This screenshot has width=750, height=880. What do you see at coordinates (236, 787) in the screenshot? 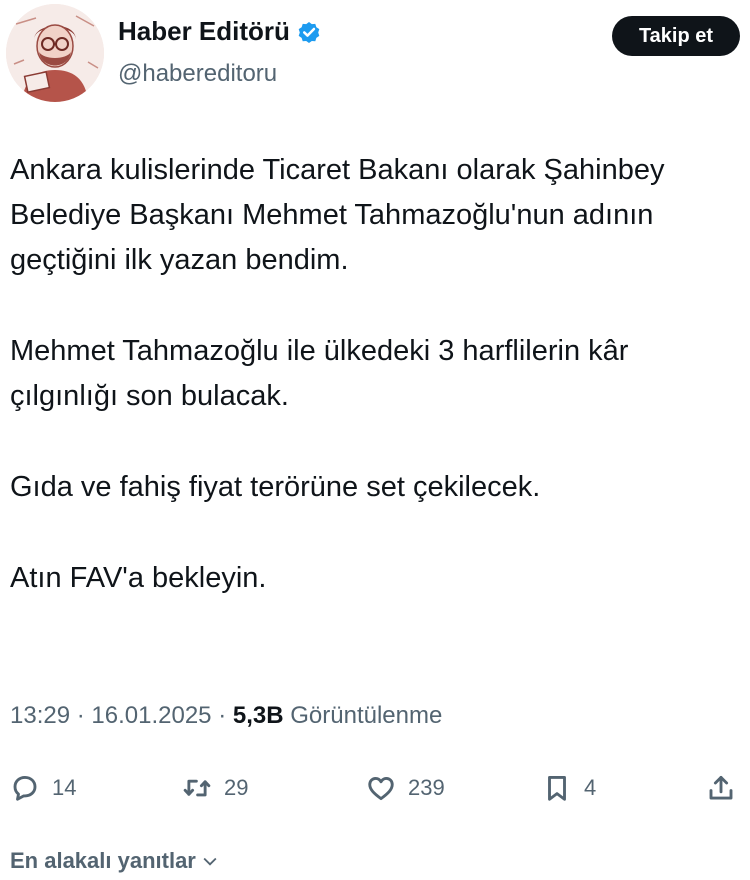
I see `retweet-count: 29` at bounding box center [236, 787].